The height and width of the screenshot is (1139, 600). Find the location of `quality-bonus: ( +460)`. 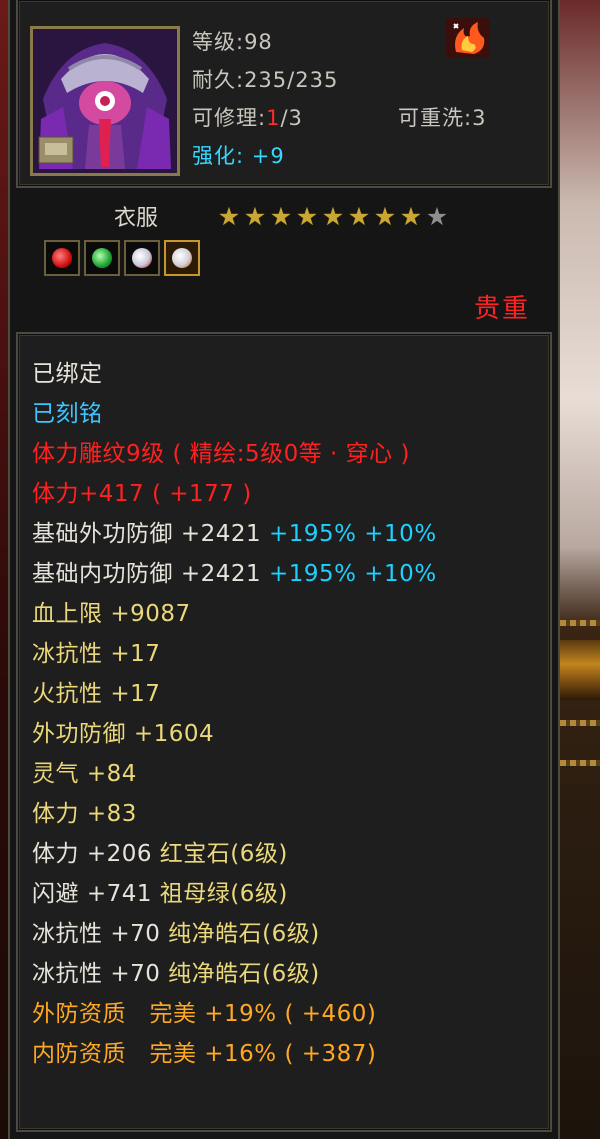

quality-bonus: ( +460) is located at coordinates (330, 1014).